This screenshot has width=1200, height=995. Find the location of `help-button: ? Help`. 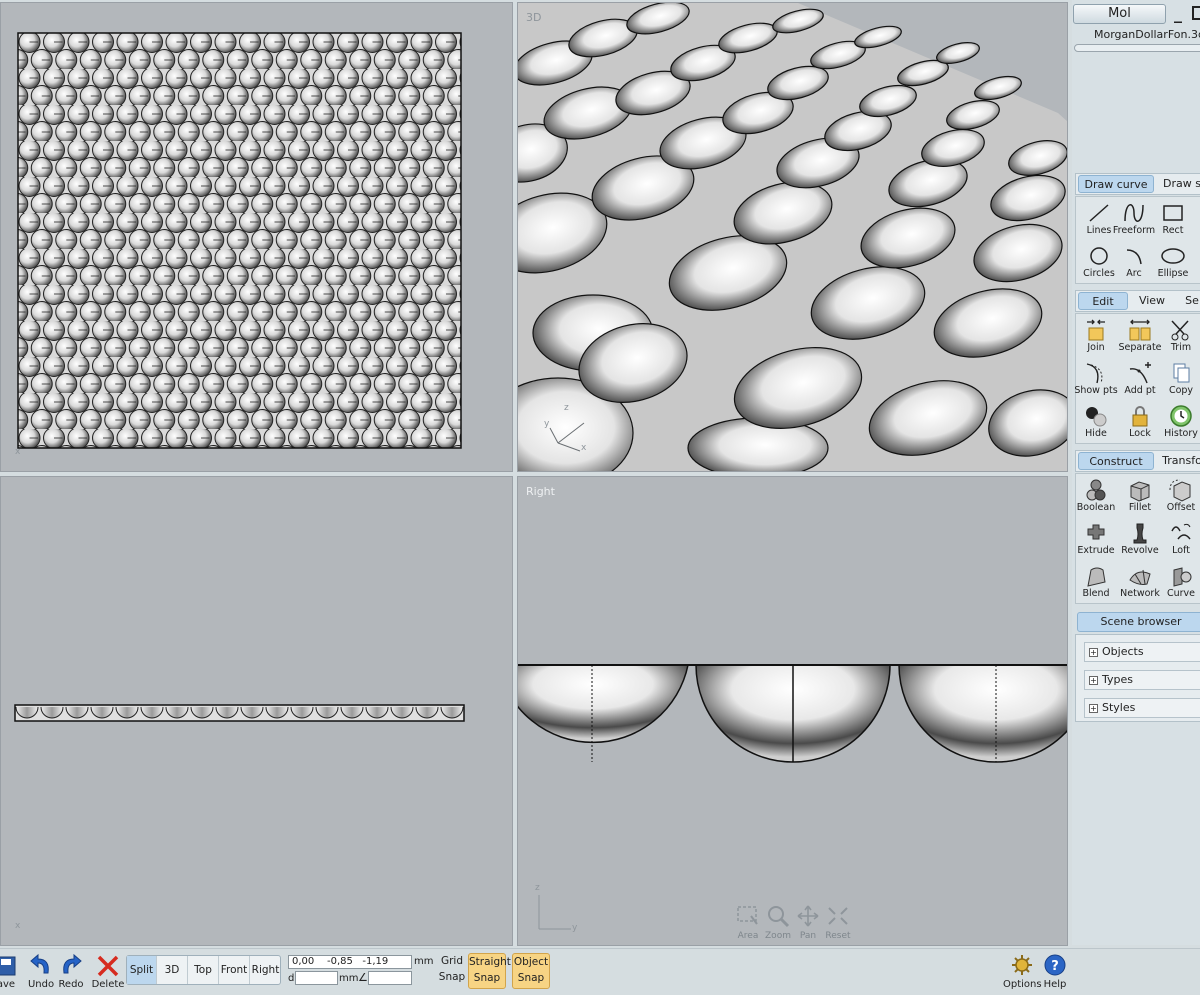

help-button: ? Help is located at coordinates (1055, 970).